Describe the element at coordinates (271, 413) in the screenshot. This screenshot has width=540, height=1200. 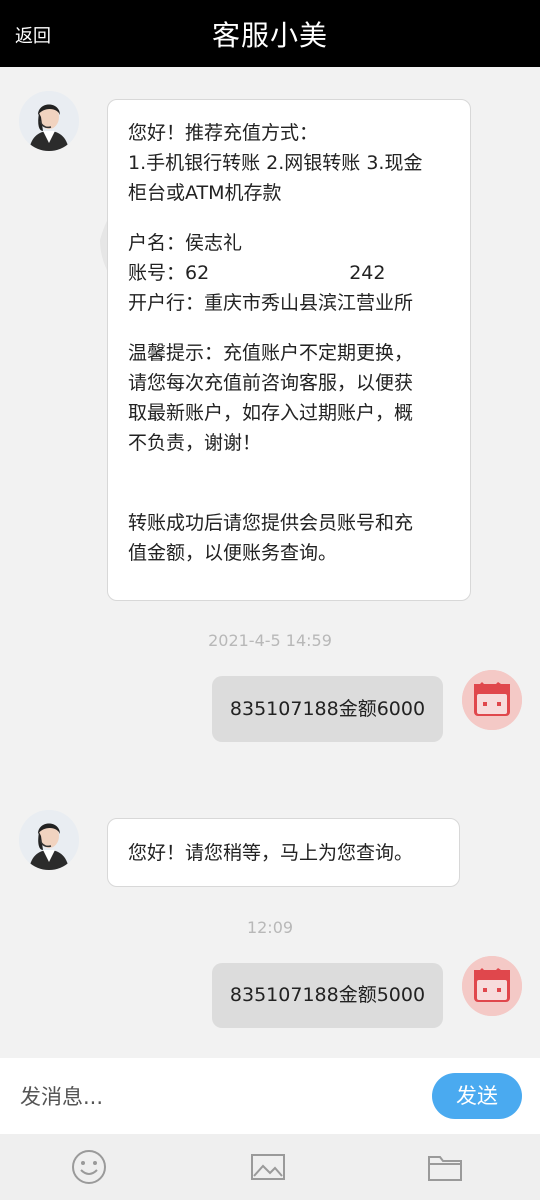
I see `message-text: 取最新账户，如存入过期账户，概` at that location.